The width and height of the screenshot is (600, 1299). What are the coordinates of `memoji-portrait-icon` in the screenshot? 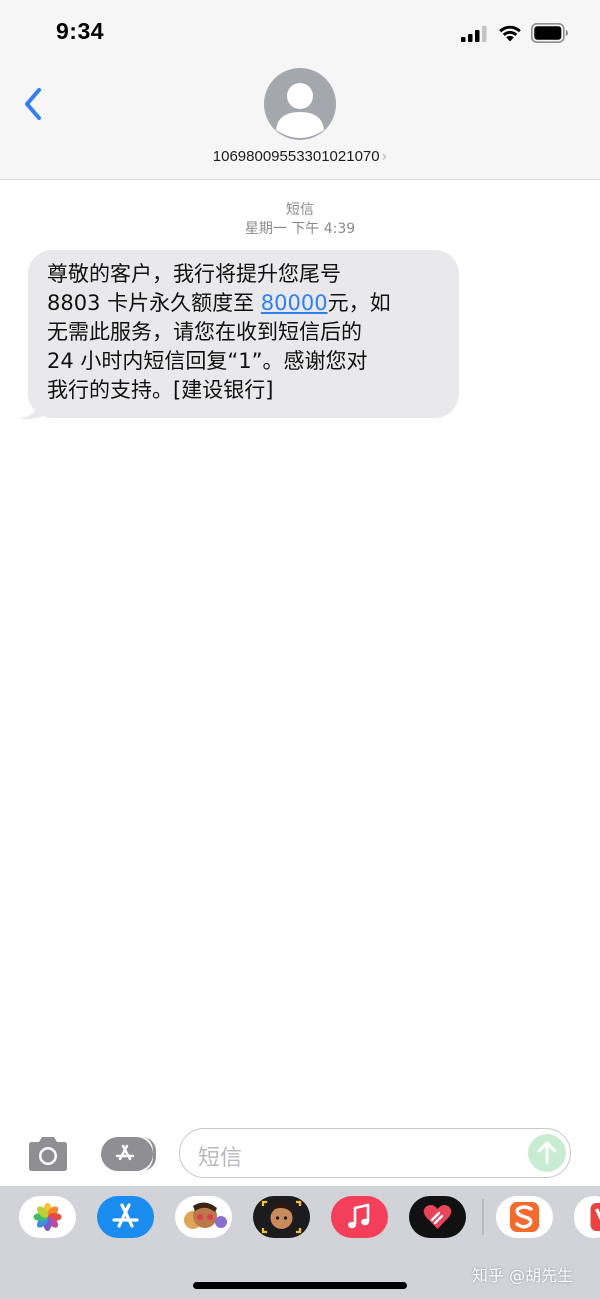 It's located at (281, 1217).